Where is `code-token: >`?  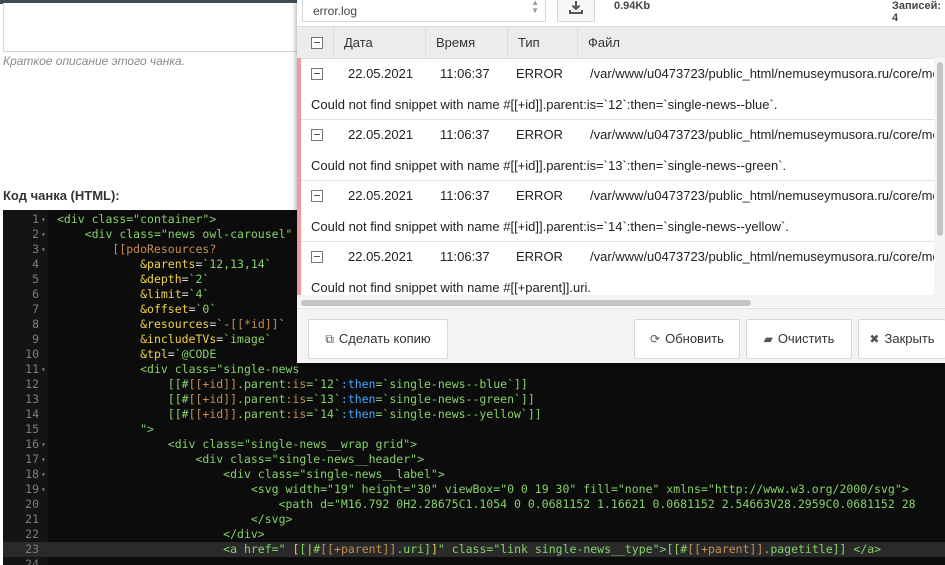 code-token: > is located at coordinates (441, 474).